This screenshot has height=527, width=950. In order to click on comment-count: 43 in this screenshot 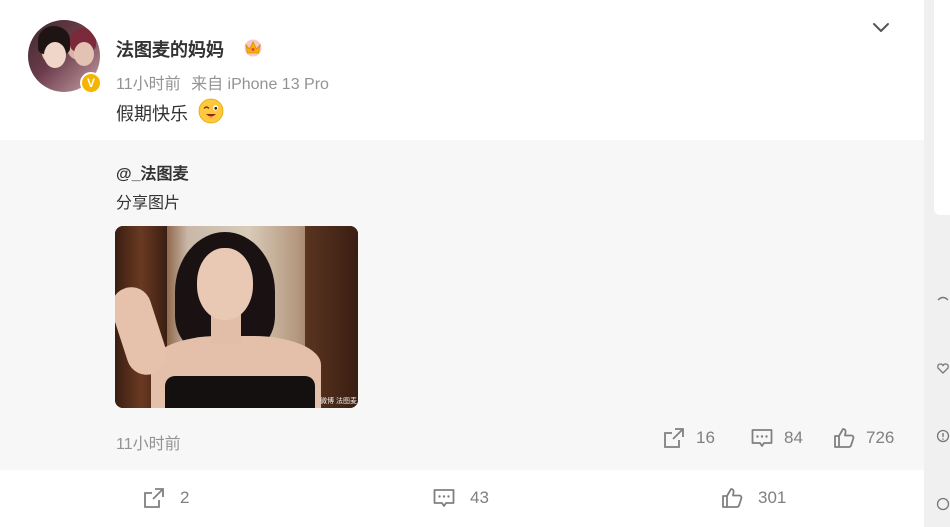, I will do `click(479, 497)`.